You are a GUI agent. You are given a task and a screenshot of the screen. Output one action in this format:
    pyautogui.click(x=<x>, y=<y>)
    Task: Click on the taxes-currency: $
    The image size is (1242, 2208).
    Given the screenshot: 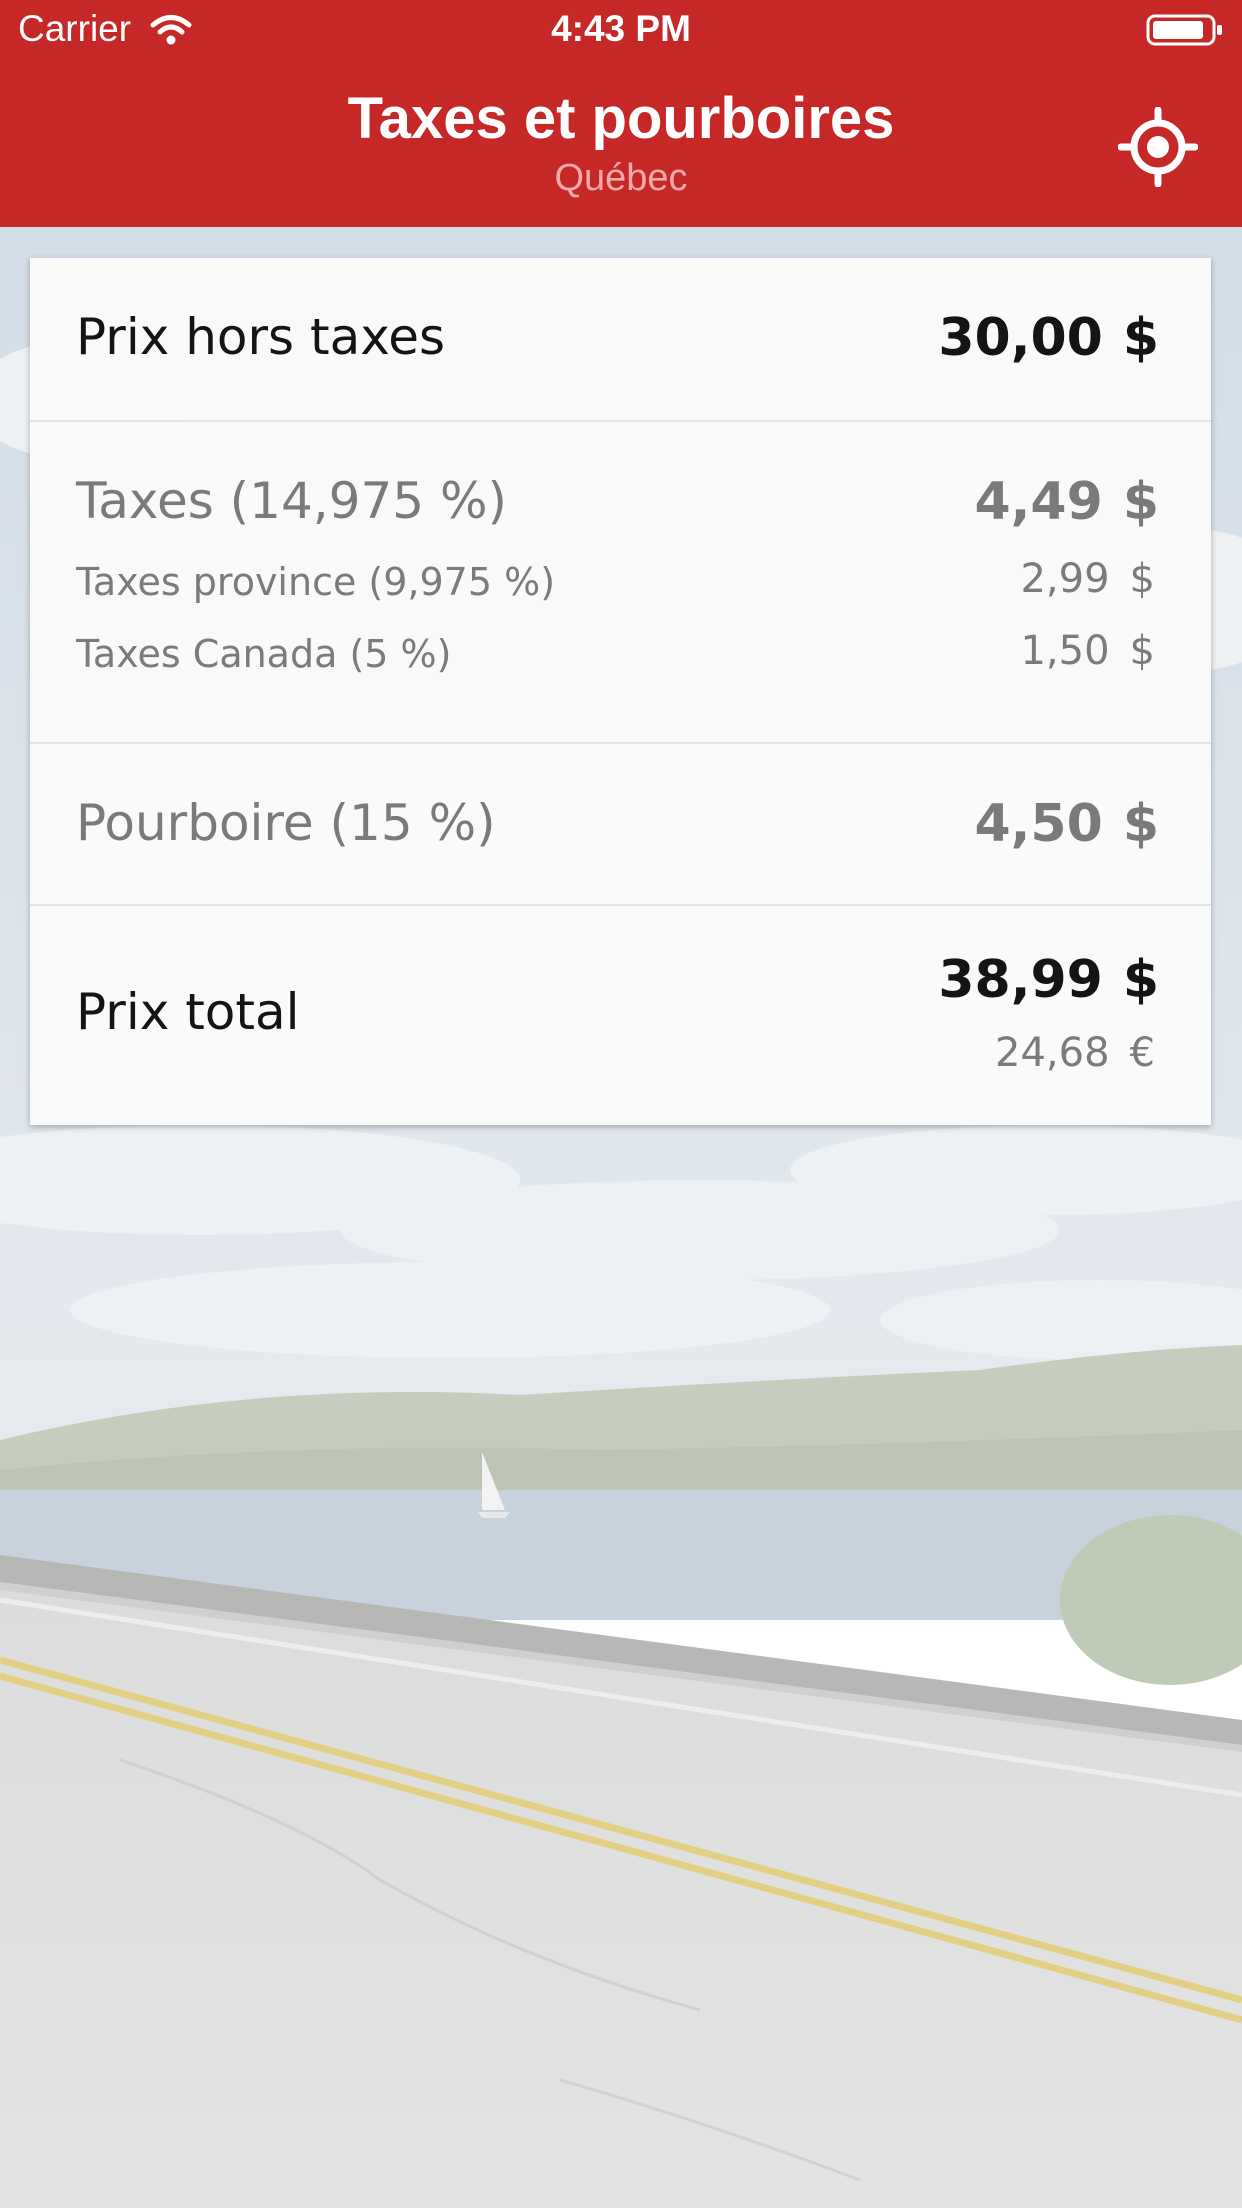 What is the action you would take?
    pyautogui.click(x=1140, y=502)
    